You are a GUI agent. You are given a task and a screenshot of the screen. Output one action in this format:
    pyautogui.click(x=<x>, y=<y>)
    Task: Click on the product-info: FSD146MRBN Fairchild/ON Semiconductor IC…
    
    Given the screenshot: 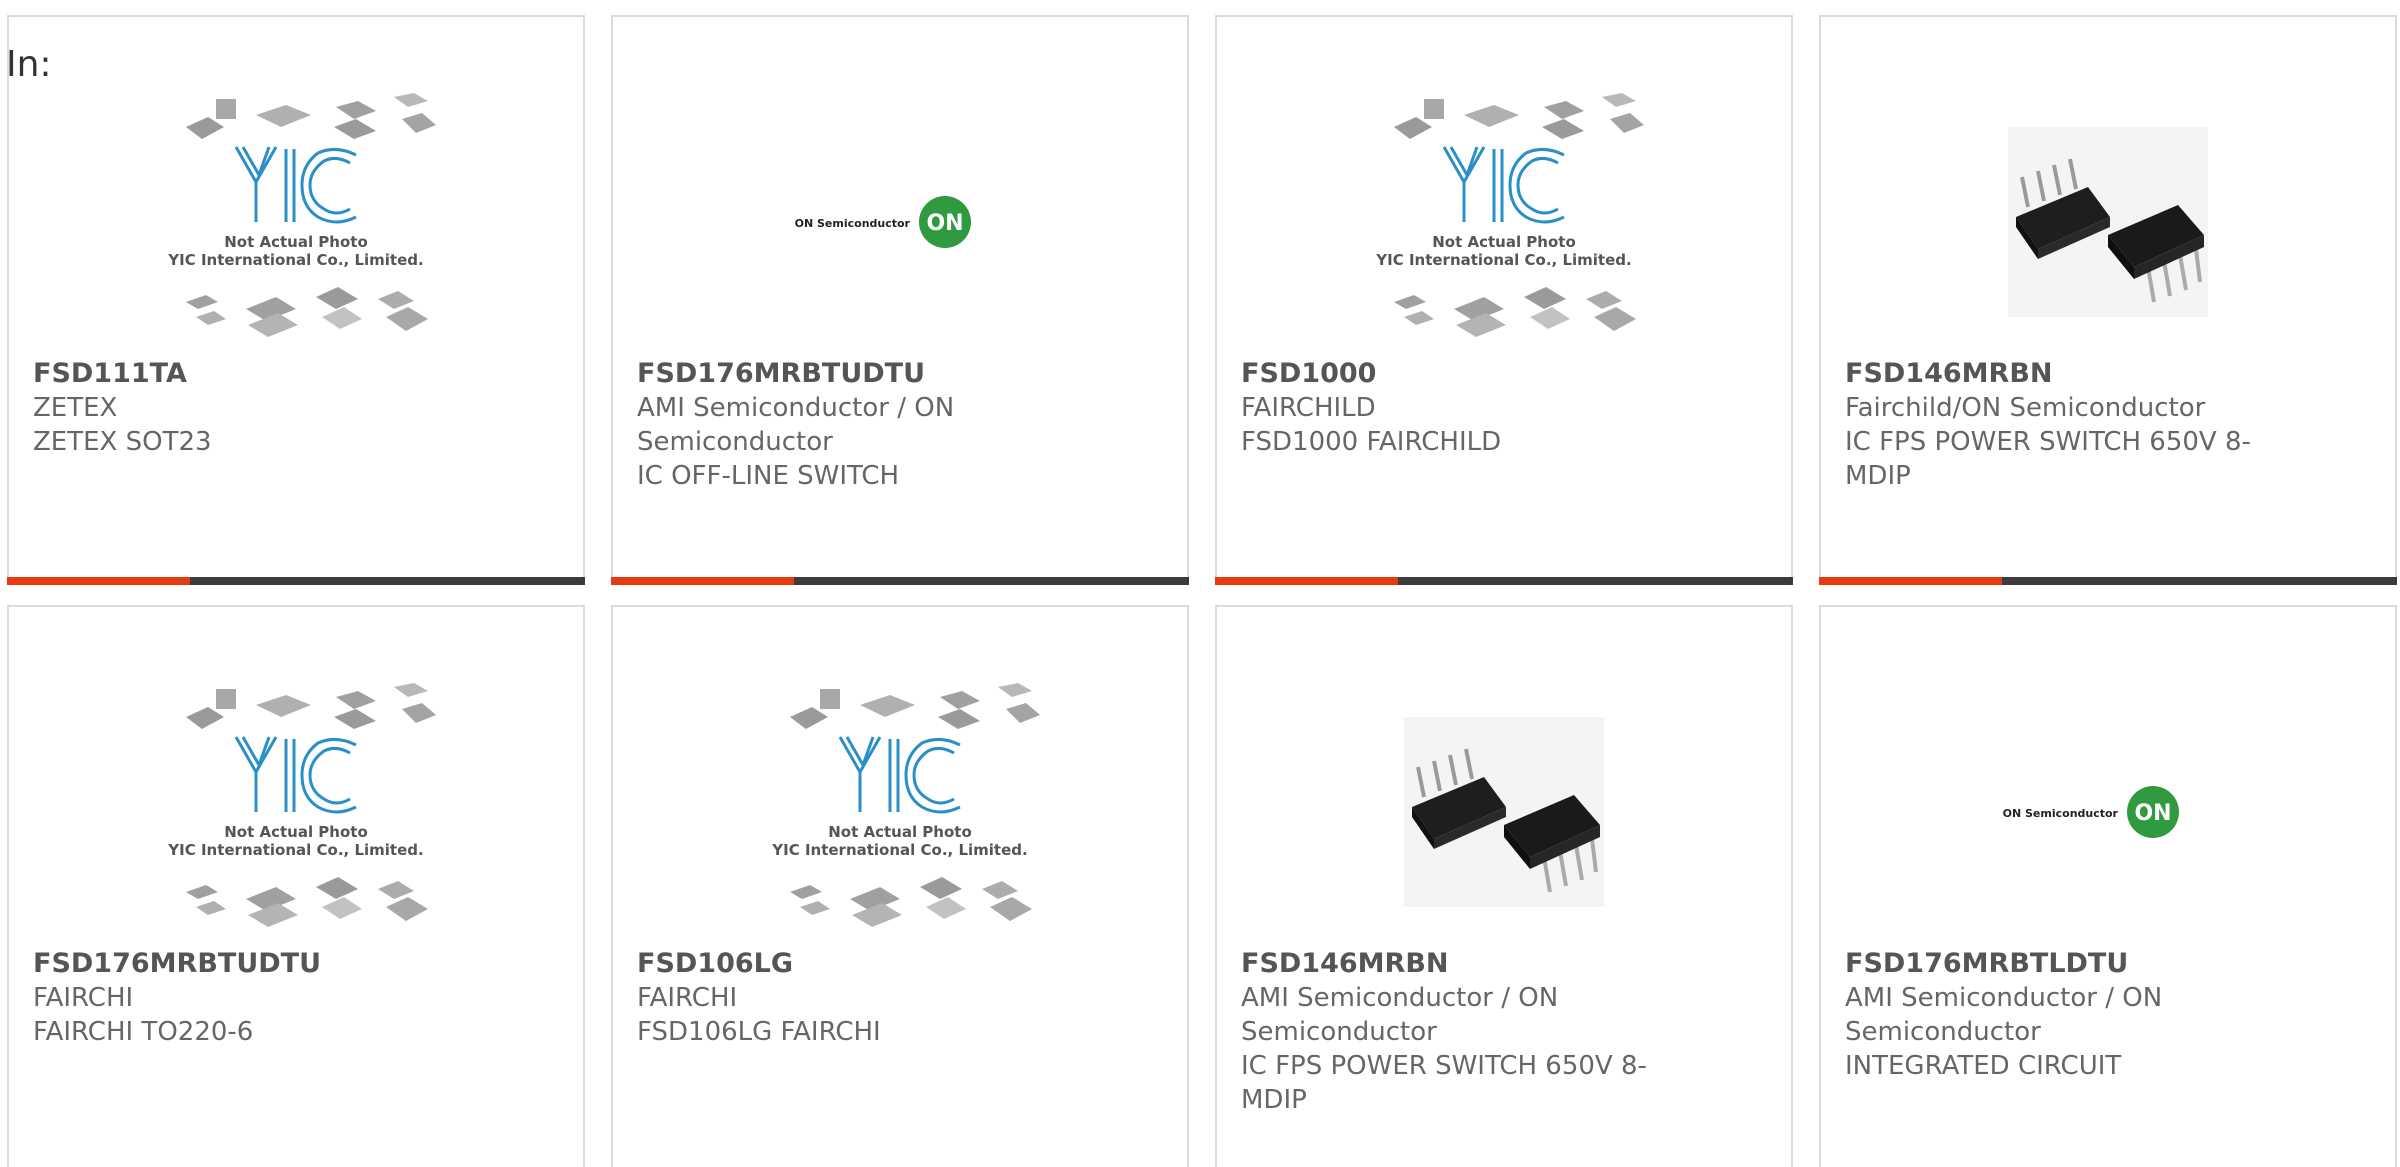 What is the action you would take?
    pyautogui.click(x=2065, y=425)
    